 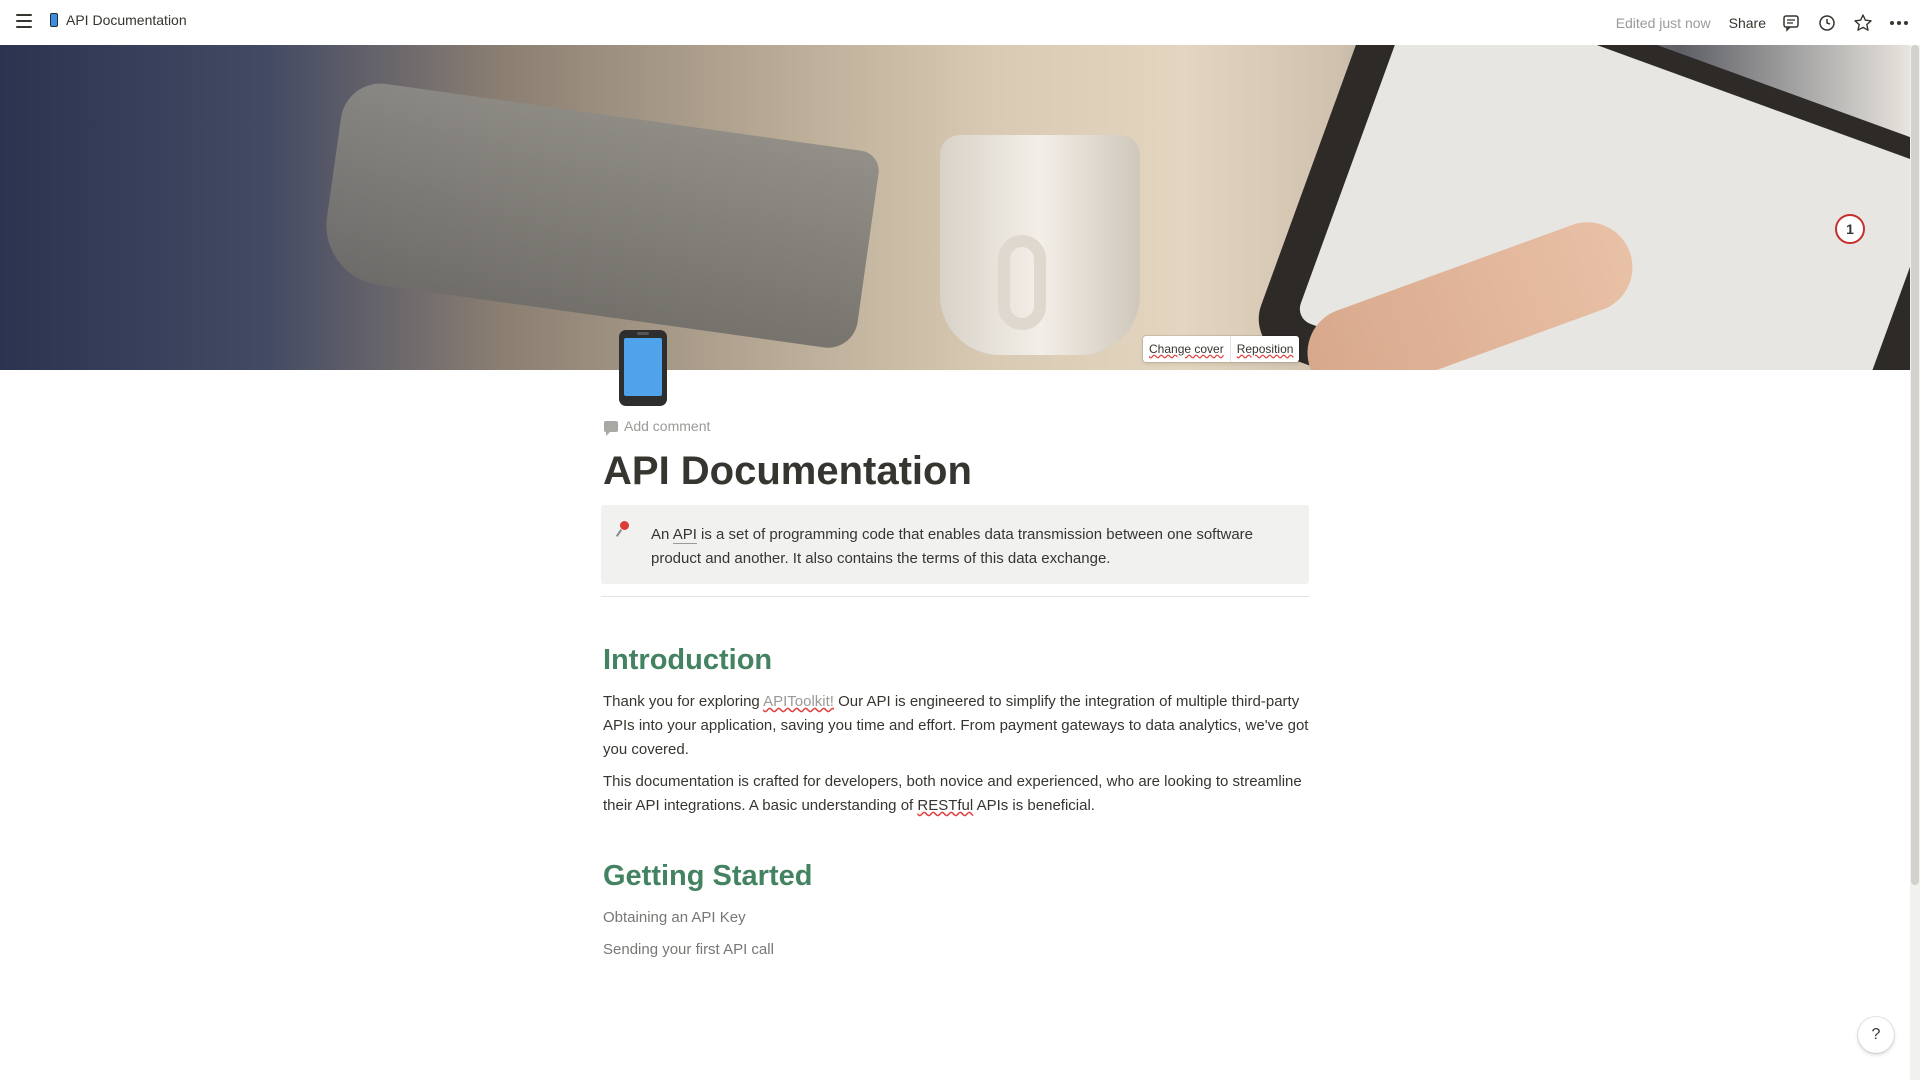 I want to click on breadcrumb: API Documentation, so click(x=118, y=20).